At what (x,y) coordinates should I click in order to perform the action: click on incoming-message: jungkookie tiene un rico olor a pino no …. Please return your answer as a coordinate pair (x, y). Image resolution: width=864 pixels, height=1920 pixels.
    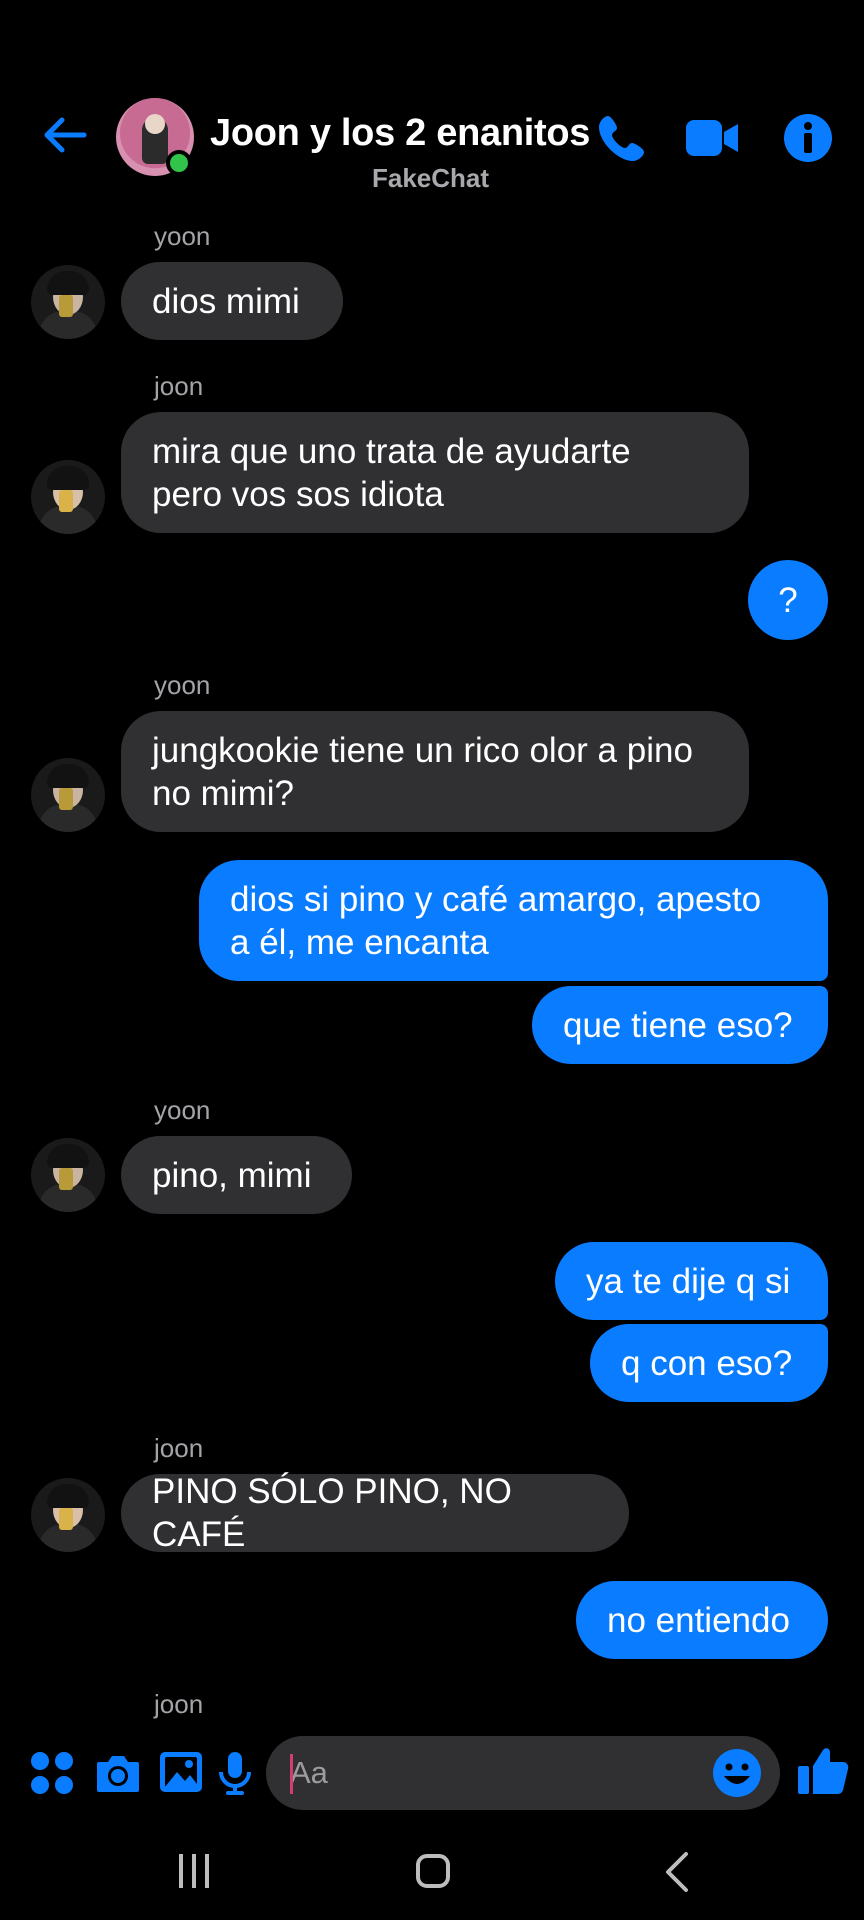
    Looking at the image, I should click on (435, 771).